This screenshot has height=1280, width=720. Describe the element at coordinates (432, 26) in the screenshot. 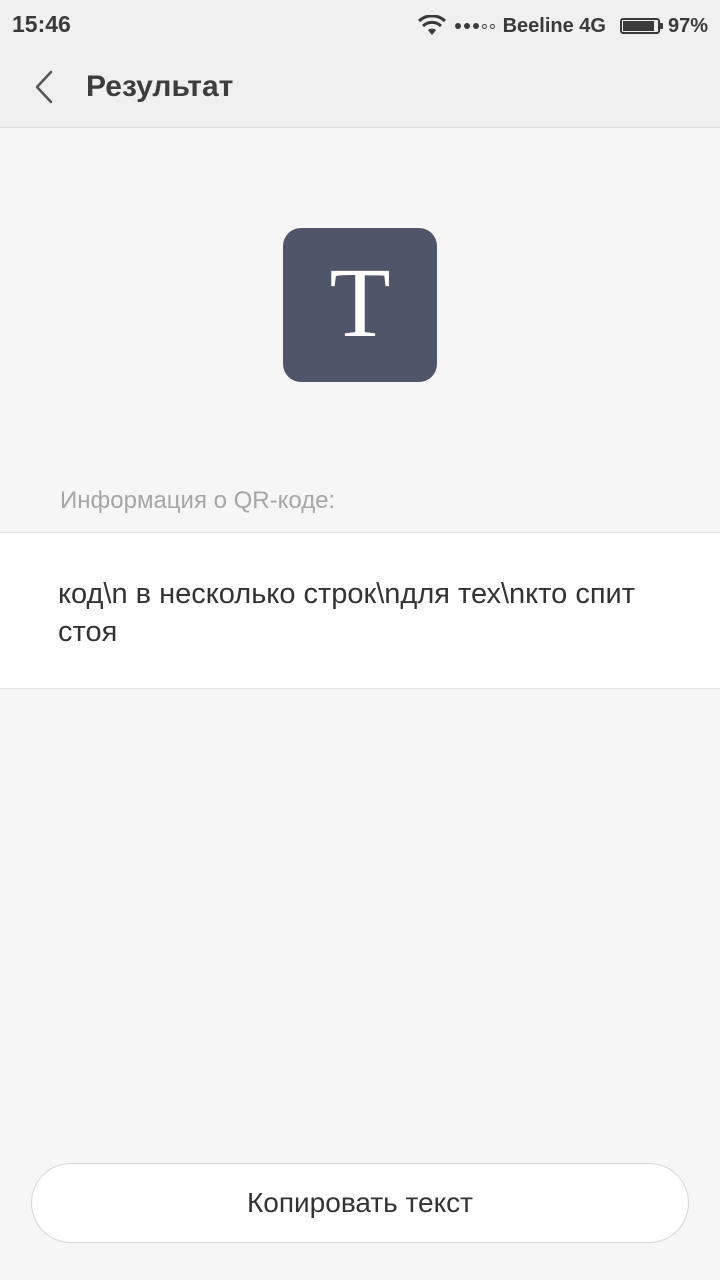

I see `wifi-icon` at that location.